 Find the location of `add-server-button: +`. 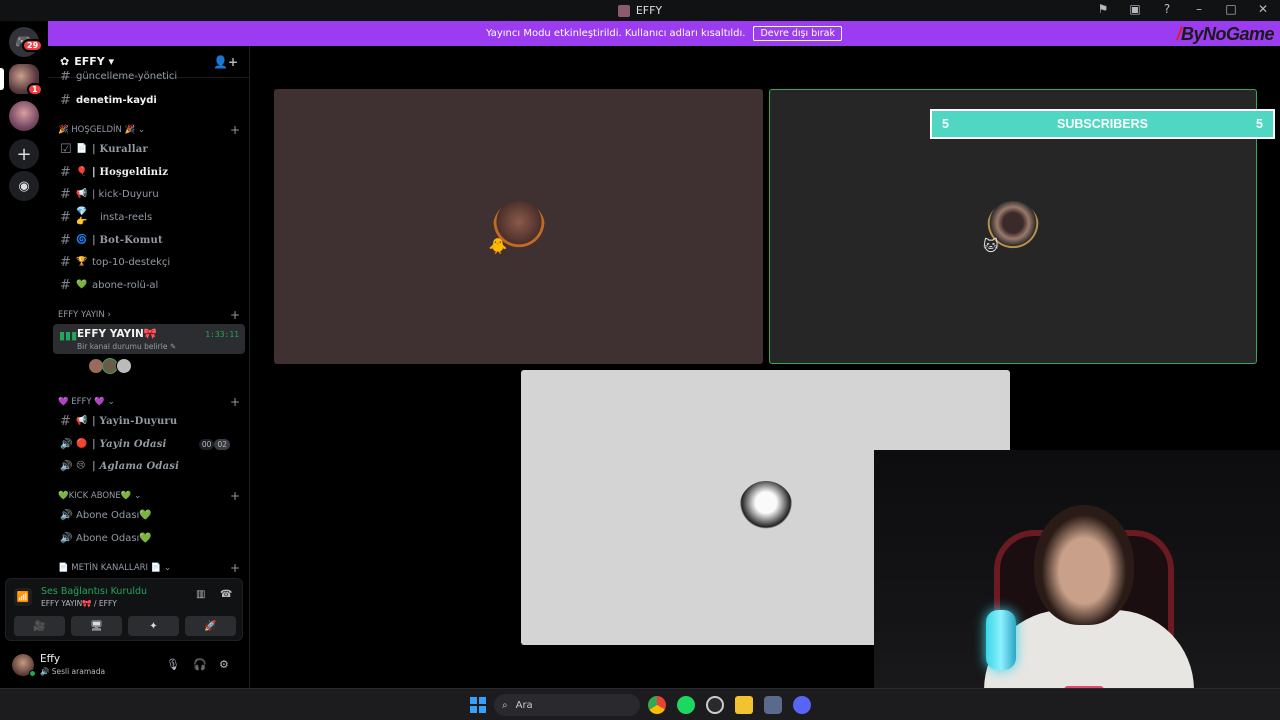

add-server-button: + is located at coordinates (24, 154).